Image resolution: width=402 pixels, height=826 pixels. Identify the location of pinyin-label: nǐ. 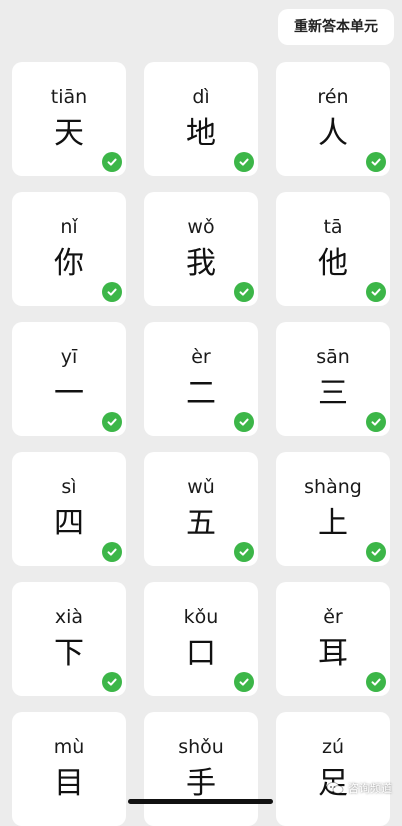
(69, 227).